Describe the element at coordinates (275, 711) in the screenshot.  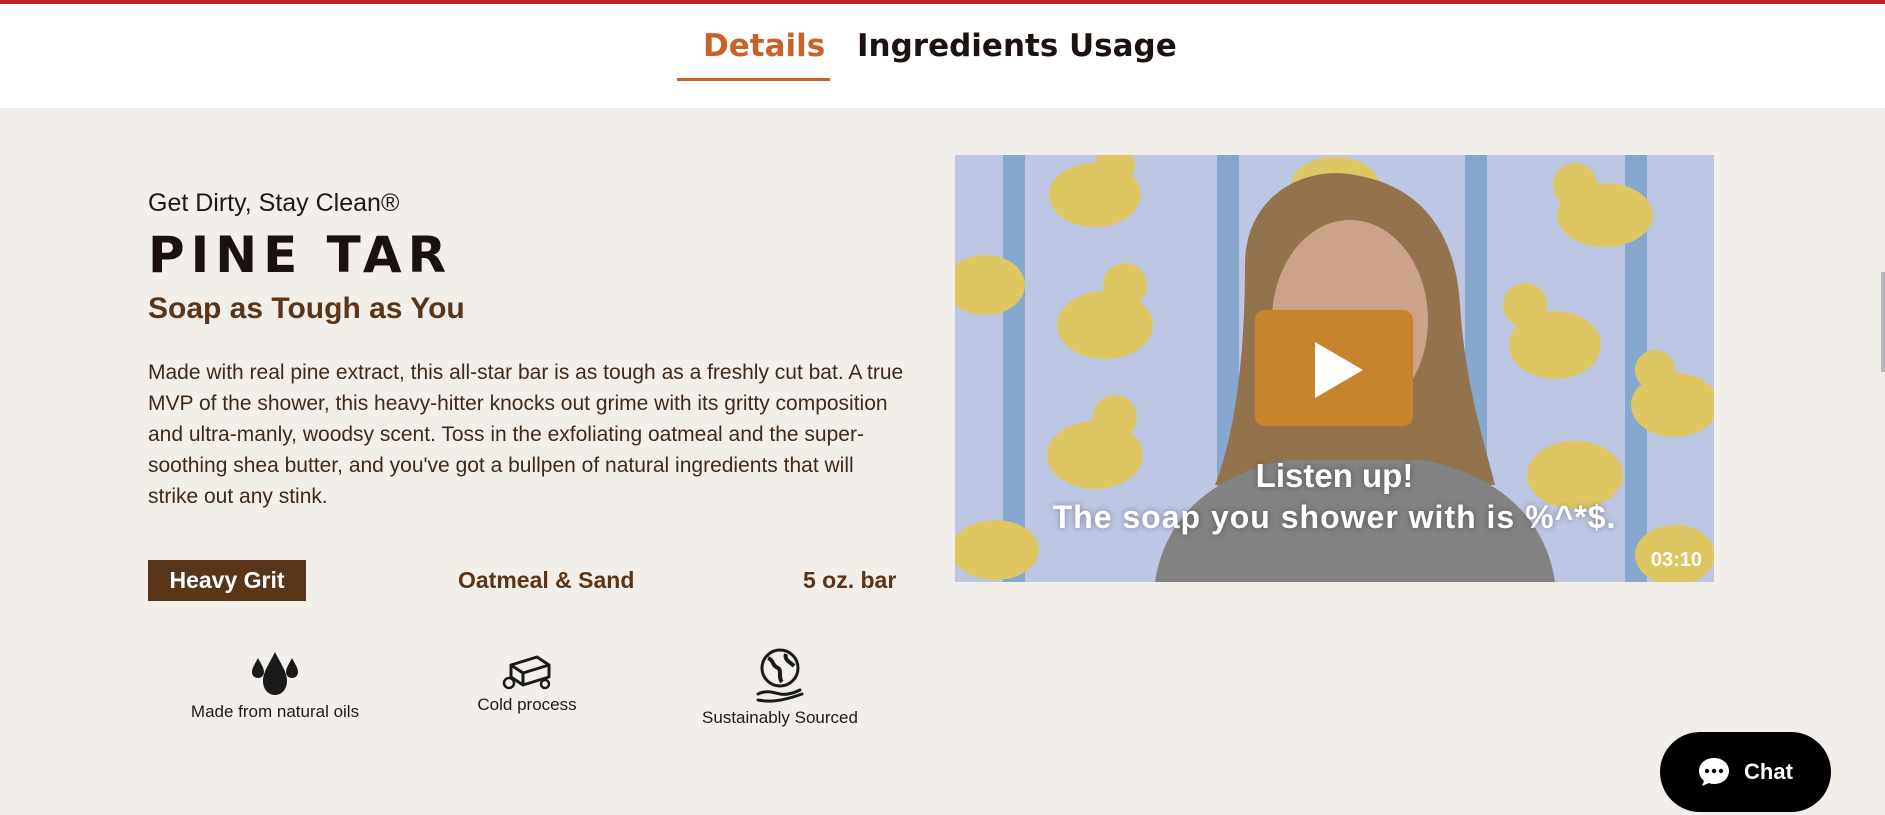
I see `feature-label: Made from natural oils` at that location.